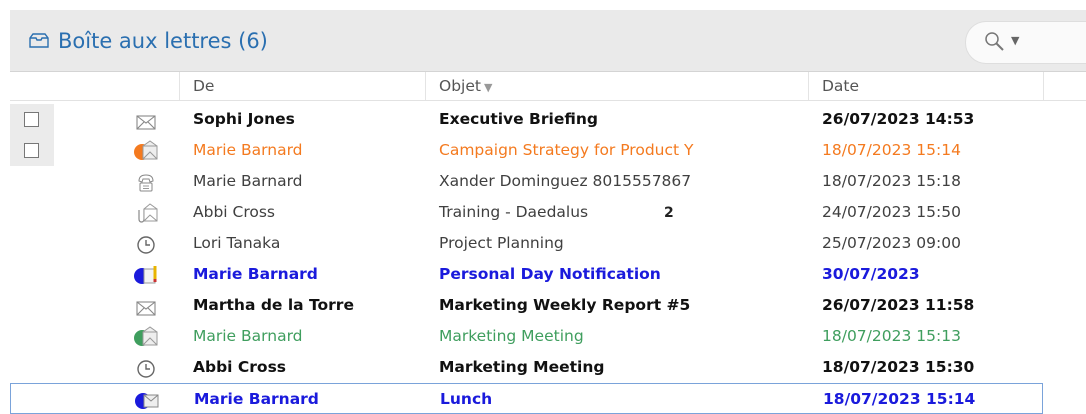 The height and width of the screenshot is (414, 1086). I want to click on message-subject: Training - Daedalus, so click(514, 212).